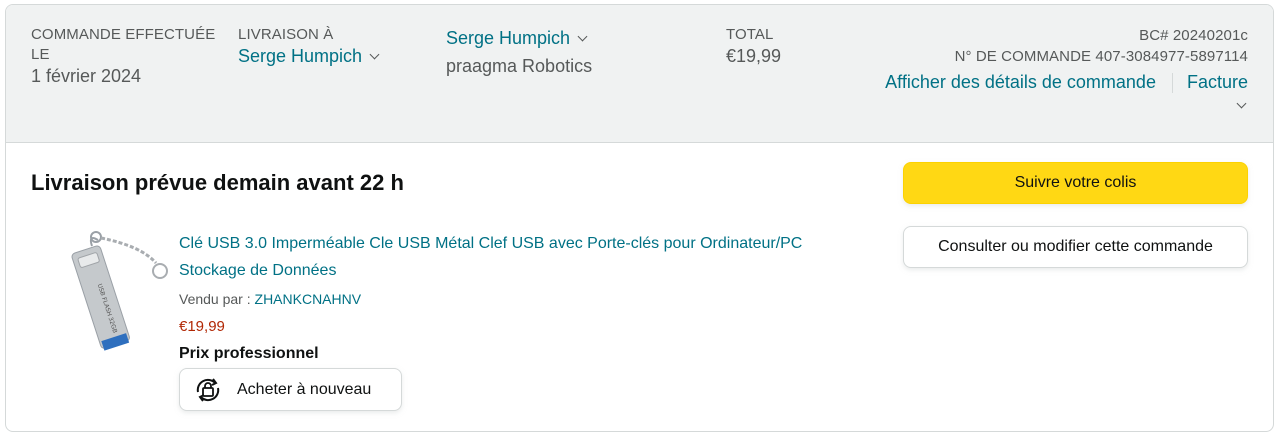  What do you see at coordinates (202, 326) in the screenshot?
I see `product-price: €19,99` at bounding box center [202, 326].